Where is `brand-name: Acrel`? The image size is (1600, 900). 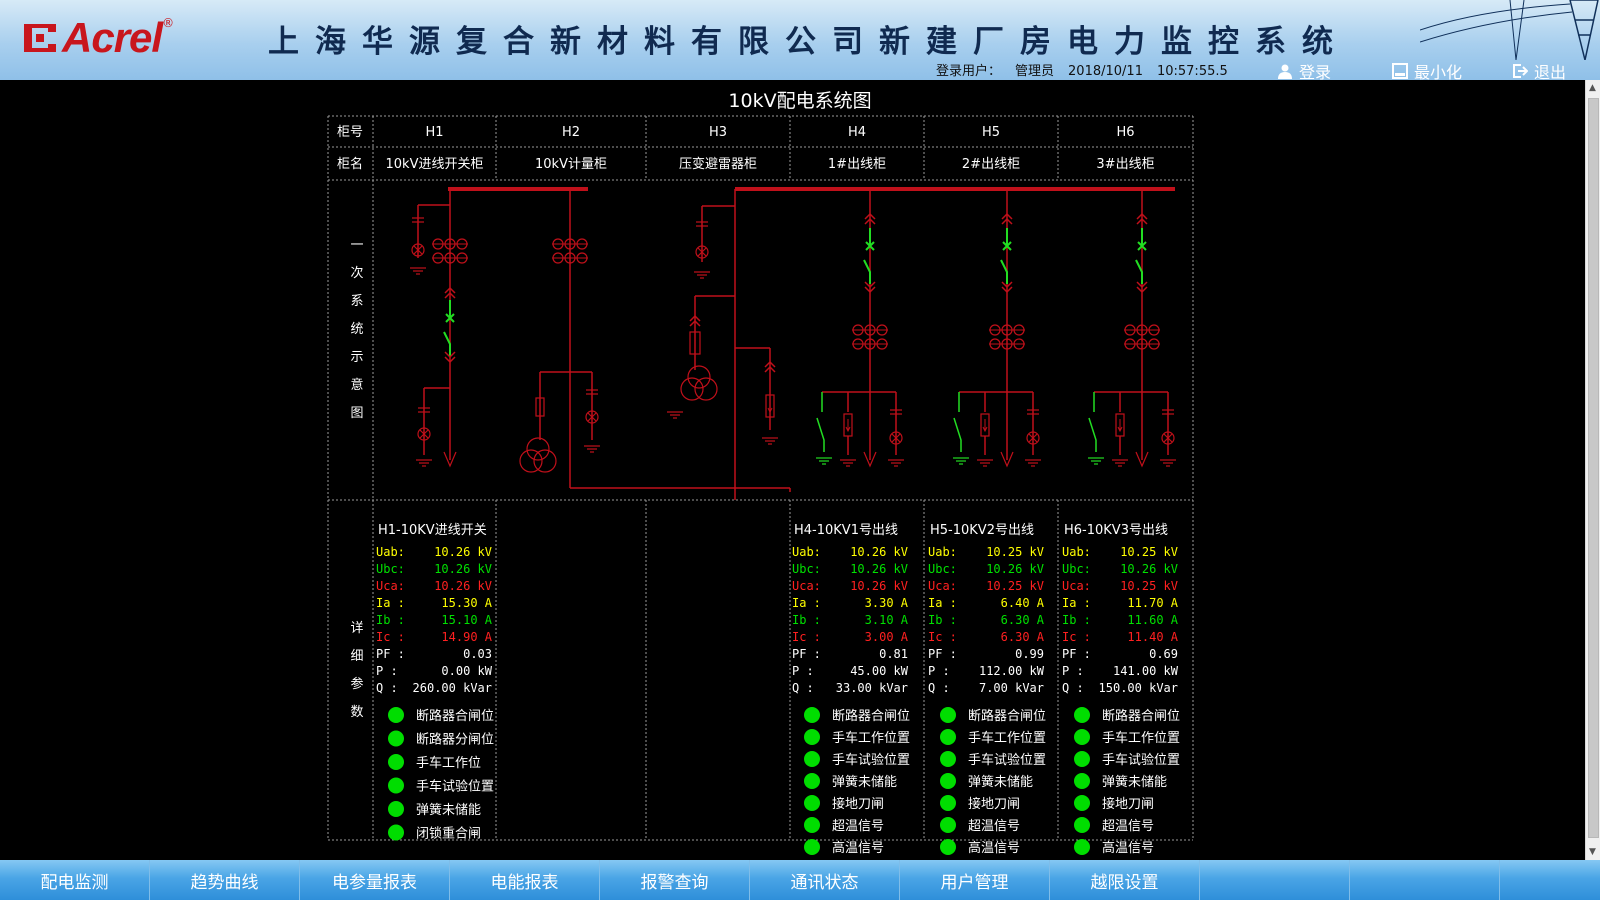
brand-name: Acrel is located at coordinates (112, 37).